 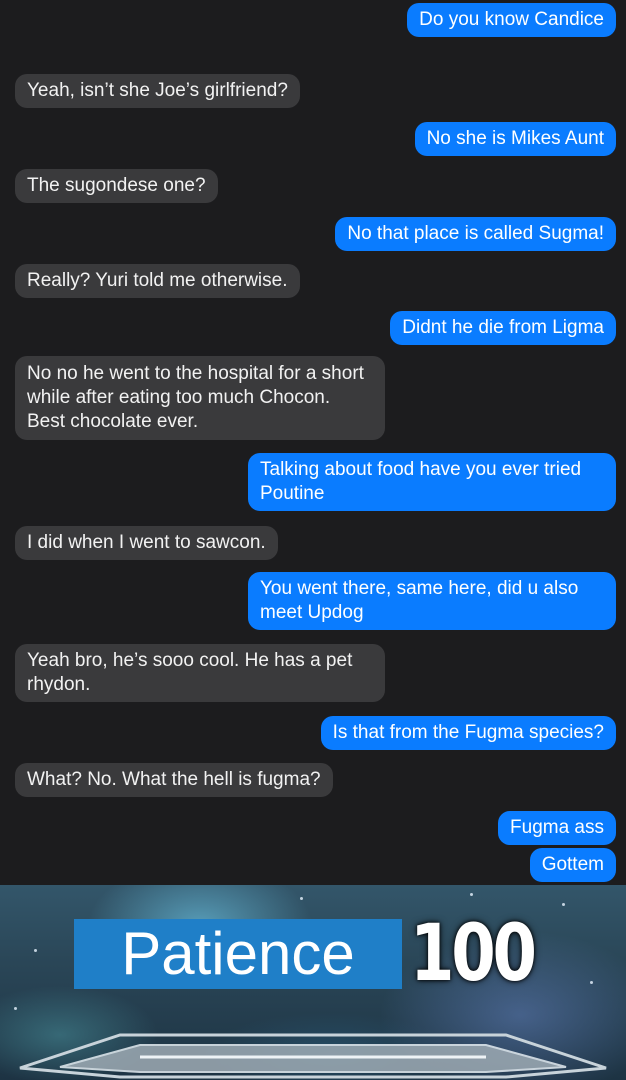 What do you see at coordinates (313, 1056) in the screenshot?
I see `skill-progress-bar-frame` at bounding box center [313, 1056].